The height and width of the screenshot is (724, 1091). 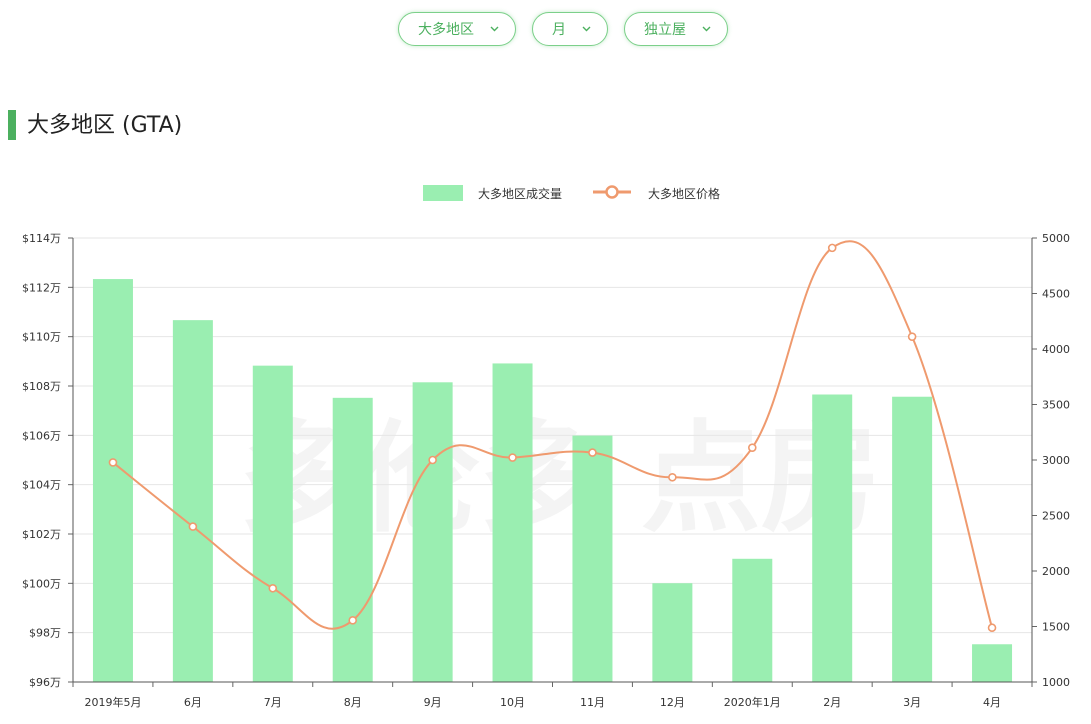 I want to click on x-tick-label: 2月, so click(x=832, y=702).